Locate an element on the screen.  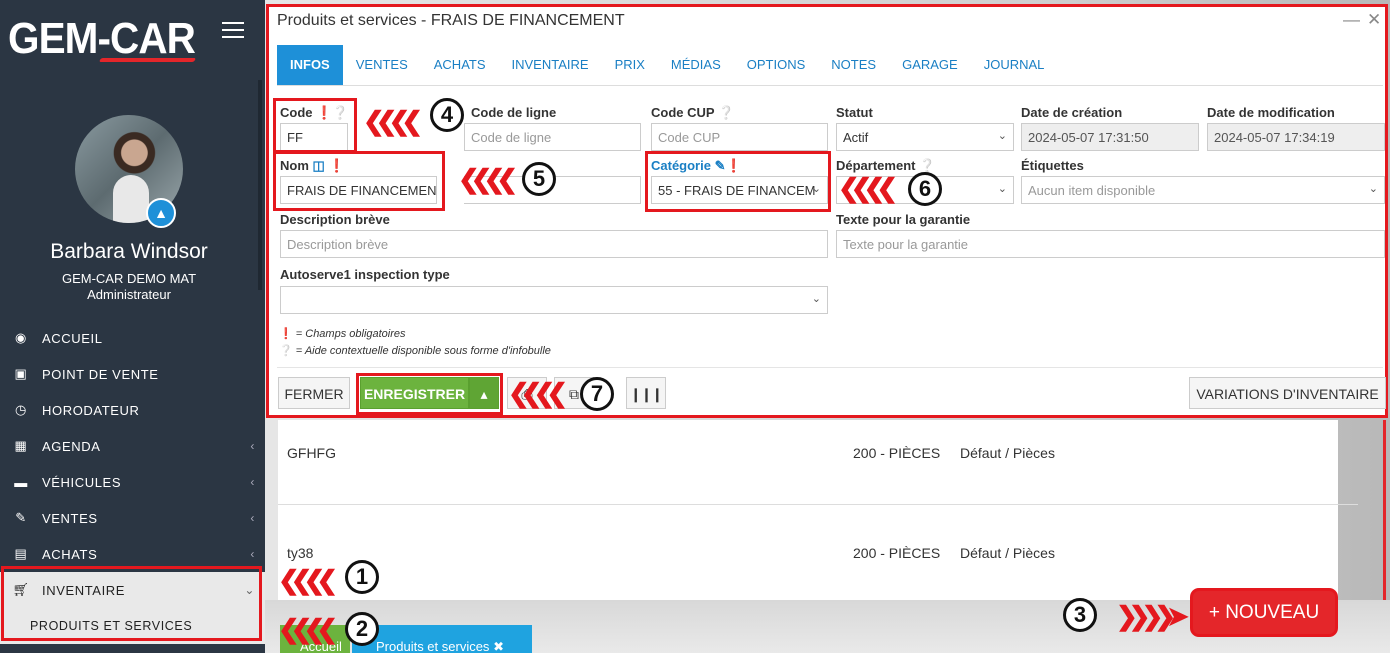
highlight-box-categorie is located at coordinates (738, 181).